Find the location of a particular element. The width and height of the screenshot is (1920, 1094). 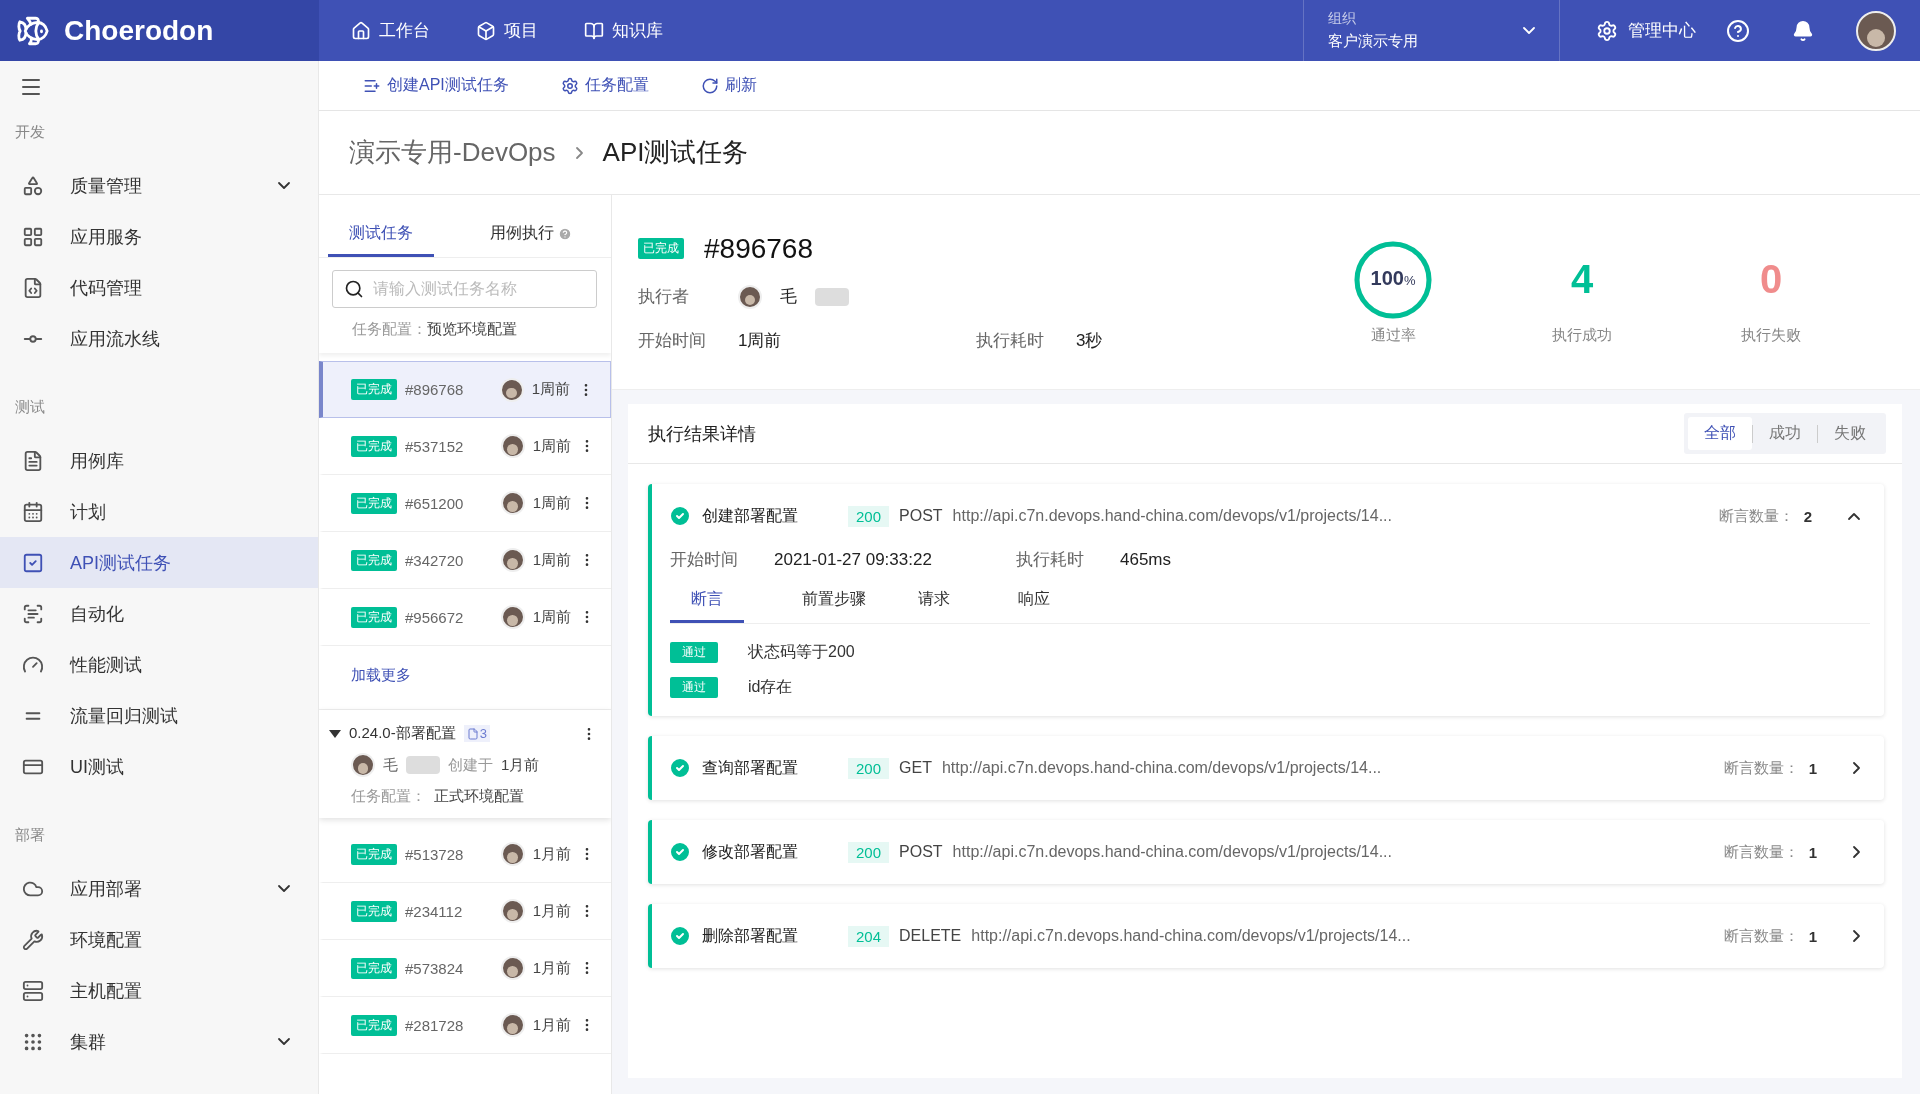

plan-config: 任务配置： 正式环境配置 is located at coordinates (437, 796).